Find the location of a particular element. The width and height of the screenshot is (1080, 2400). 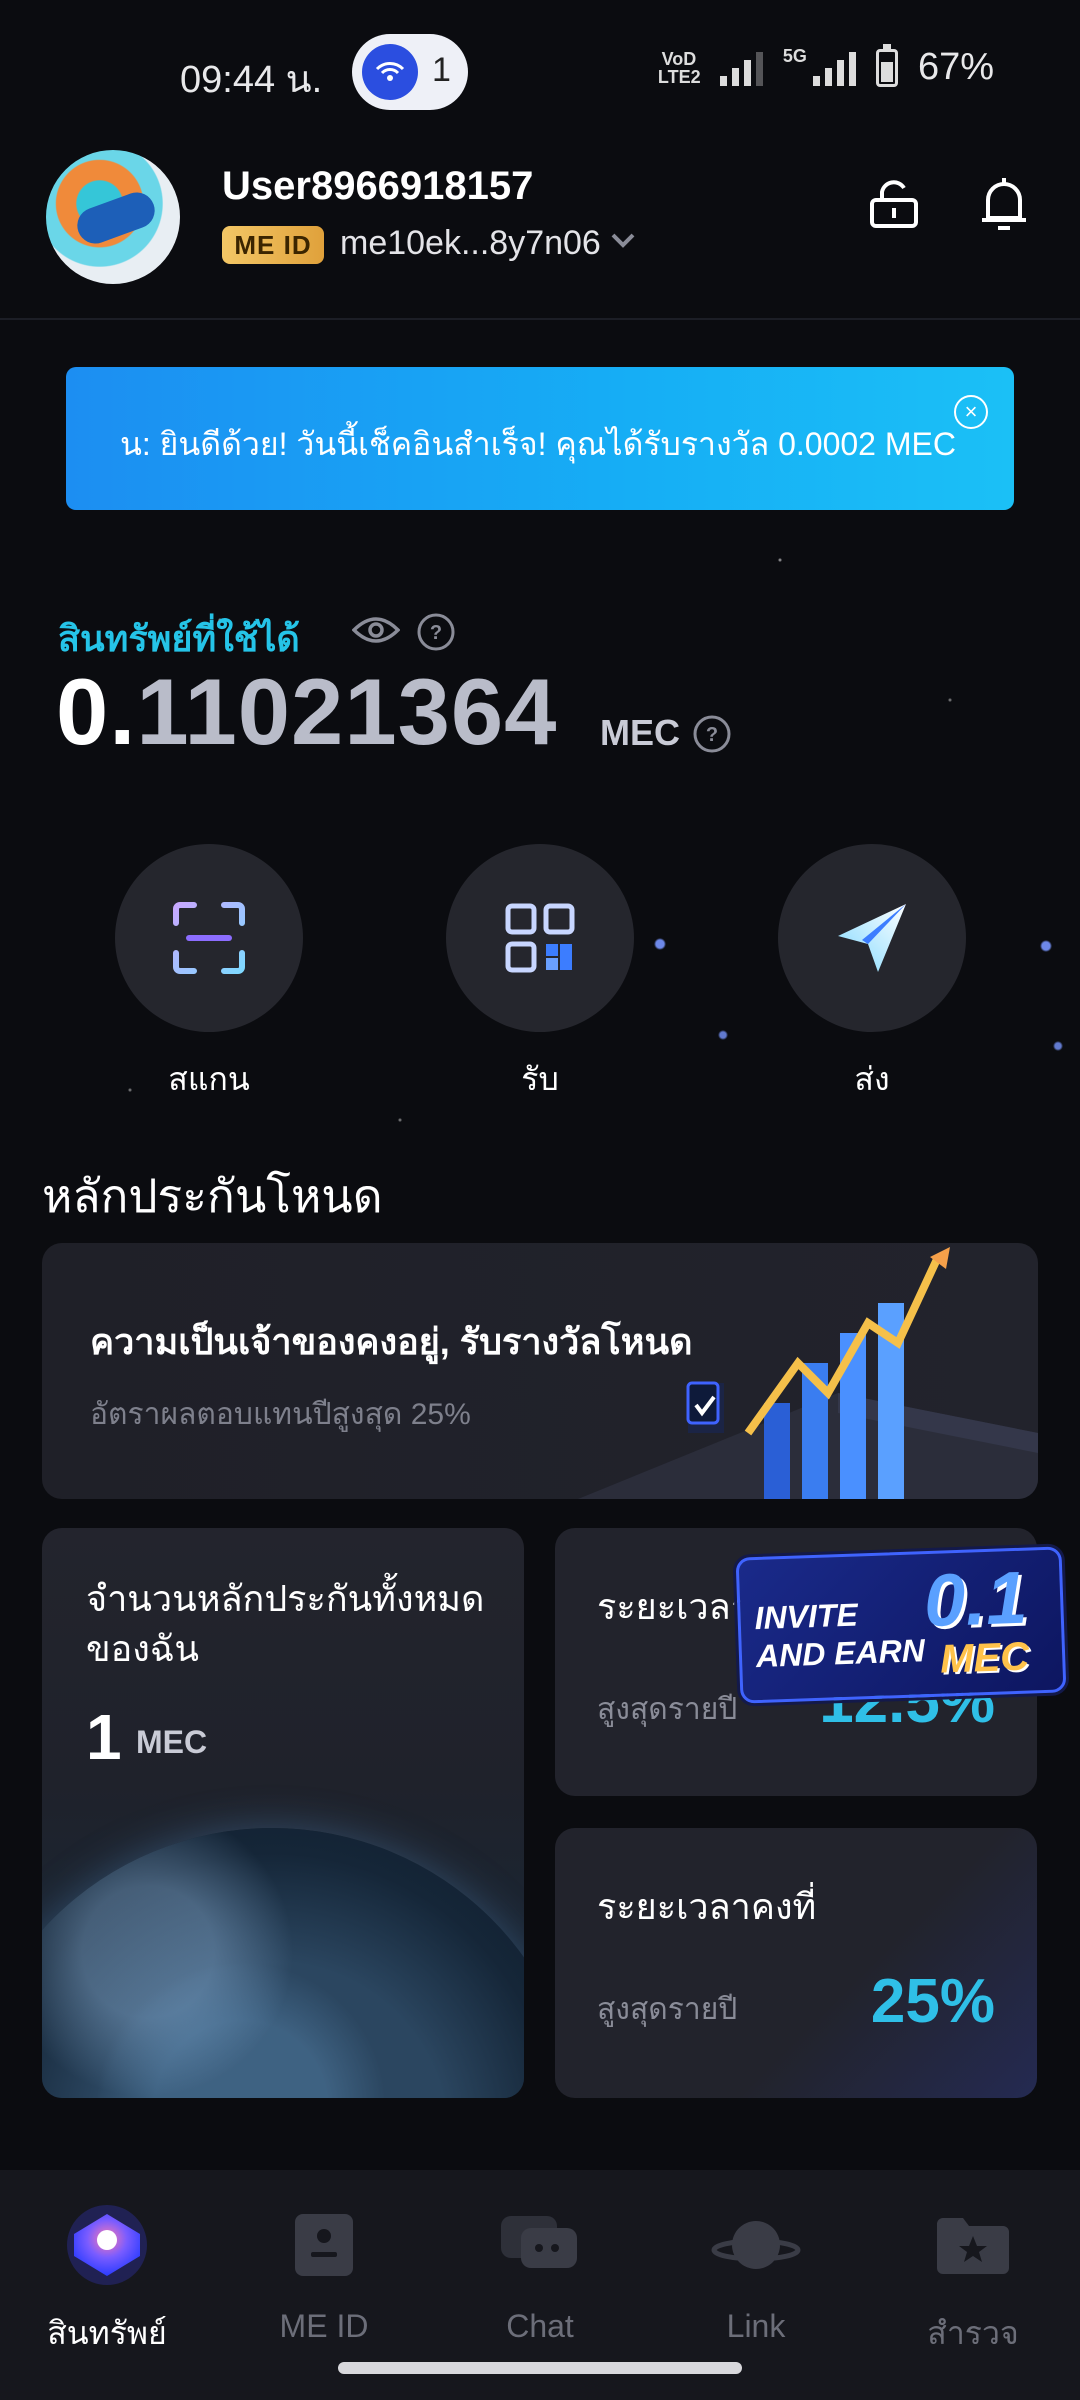

fixed-term-rate: 25% is located at coordinates (932, 2001).